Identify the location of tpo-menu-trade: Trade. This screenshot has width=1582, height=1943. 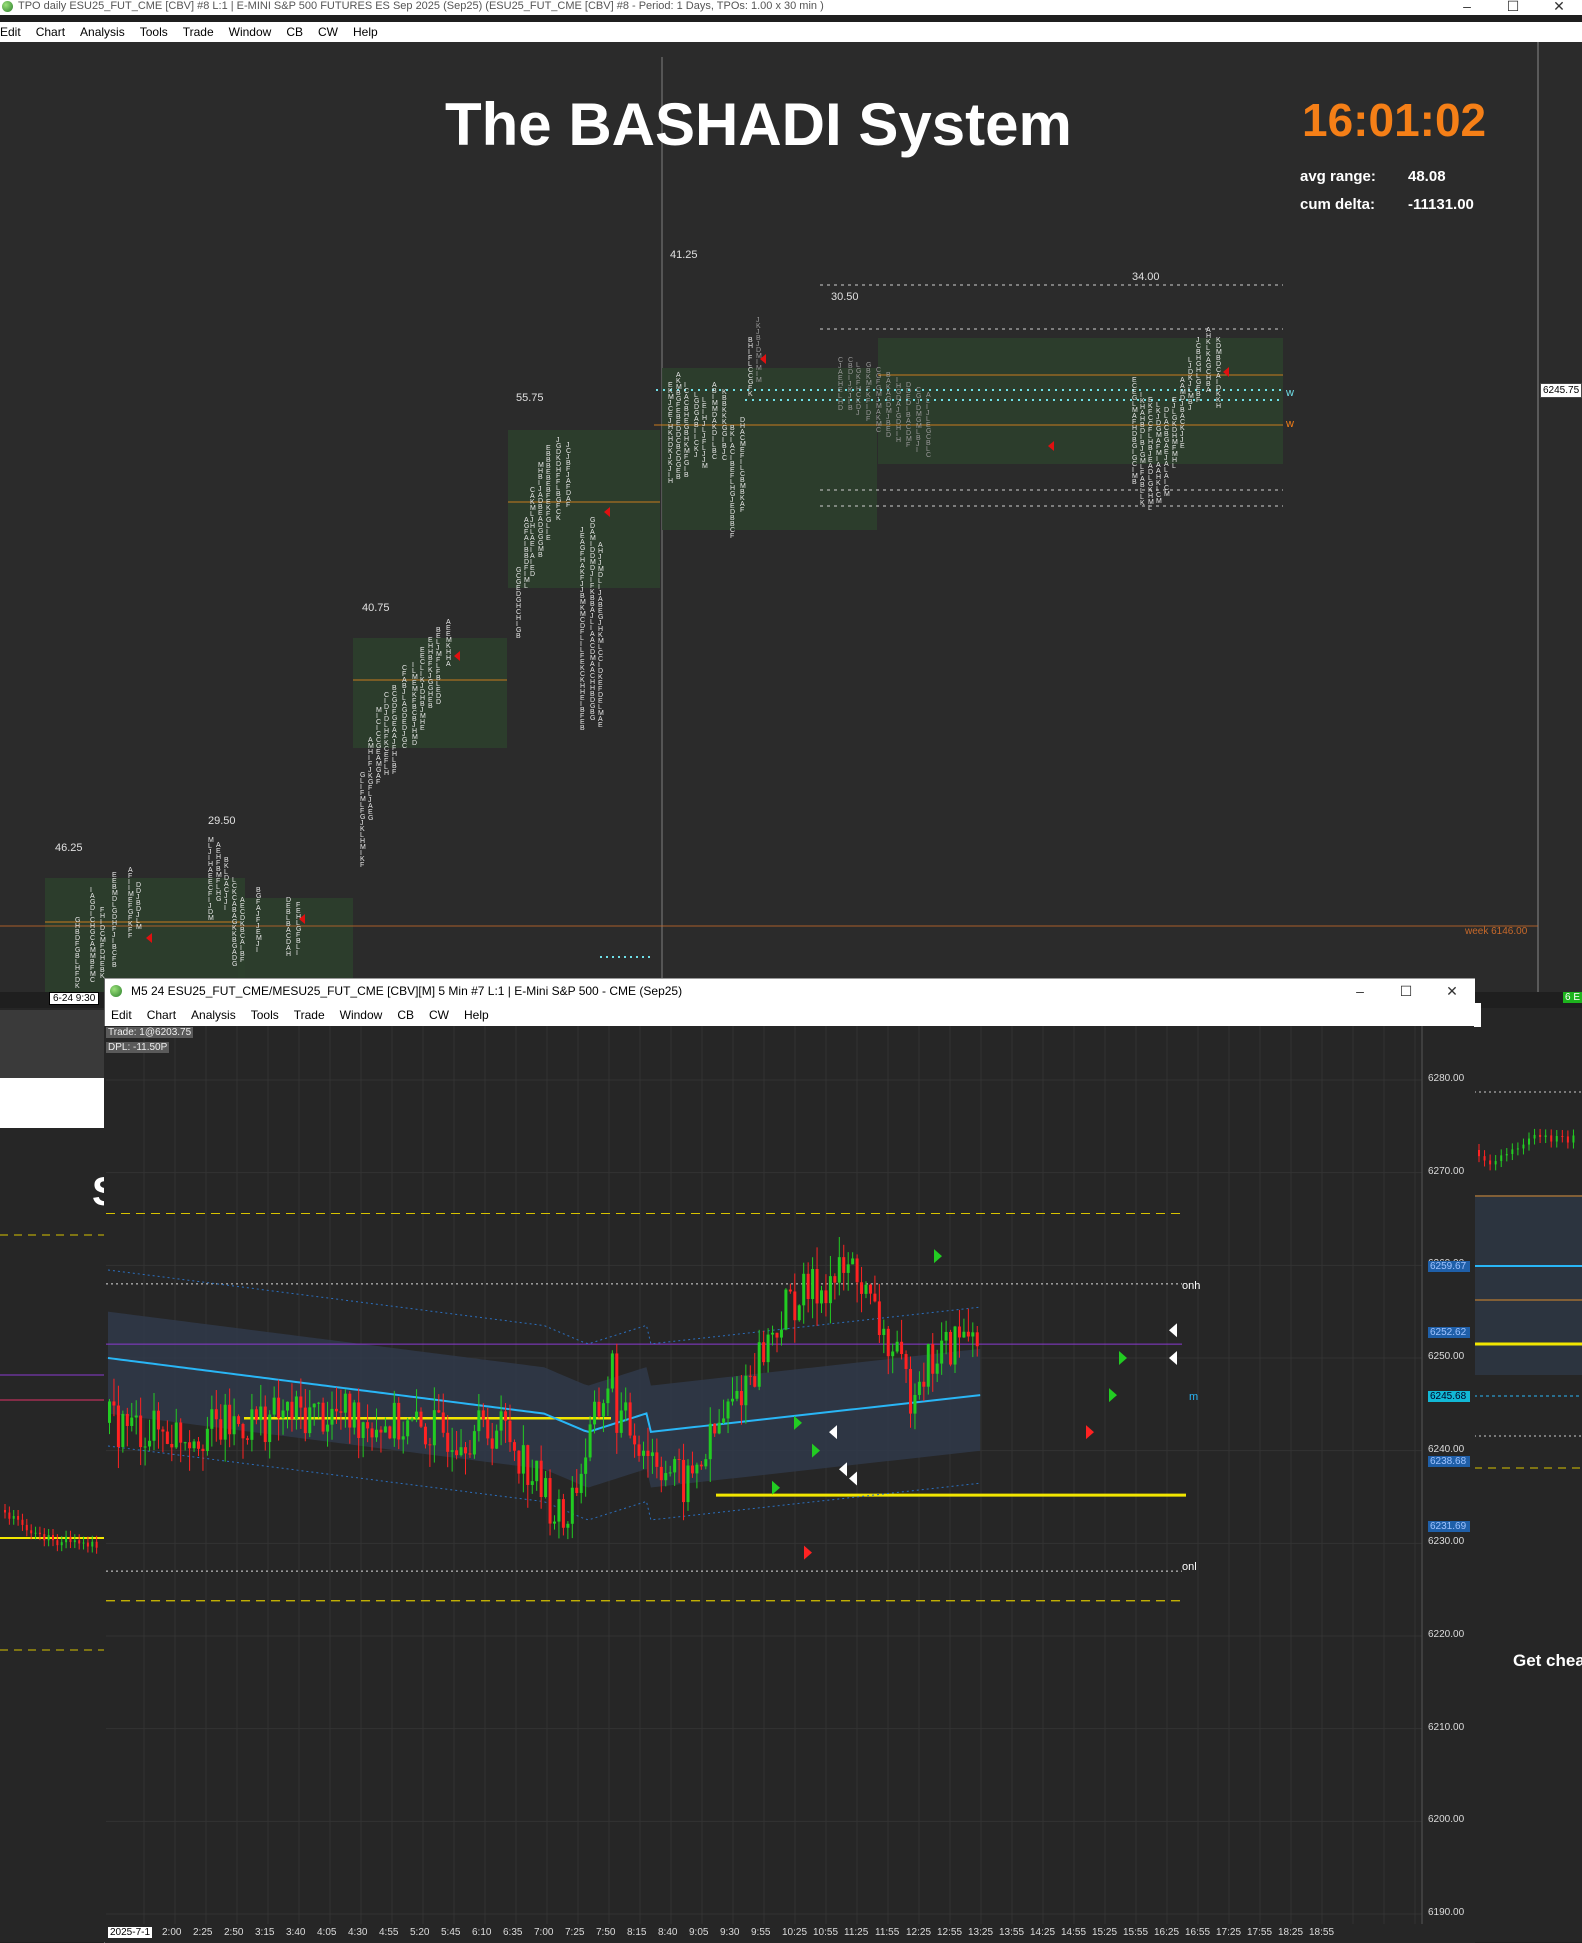
(198, 32).